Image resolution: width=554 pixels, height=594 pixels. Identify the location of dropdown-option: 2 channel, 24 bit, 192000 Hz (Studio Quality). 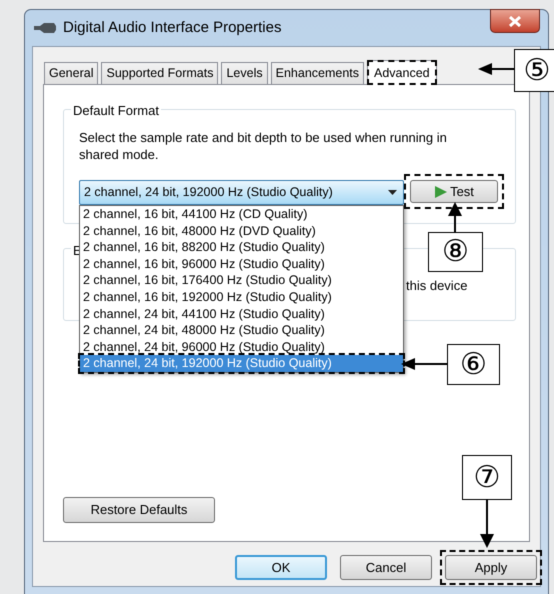
(241, 363).